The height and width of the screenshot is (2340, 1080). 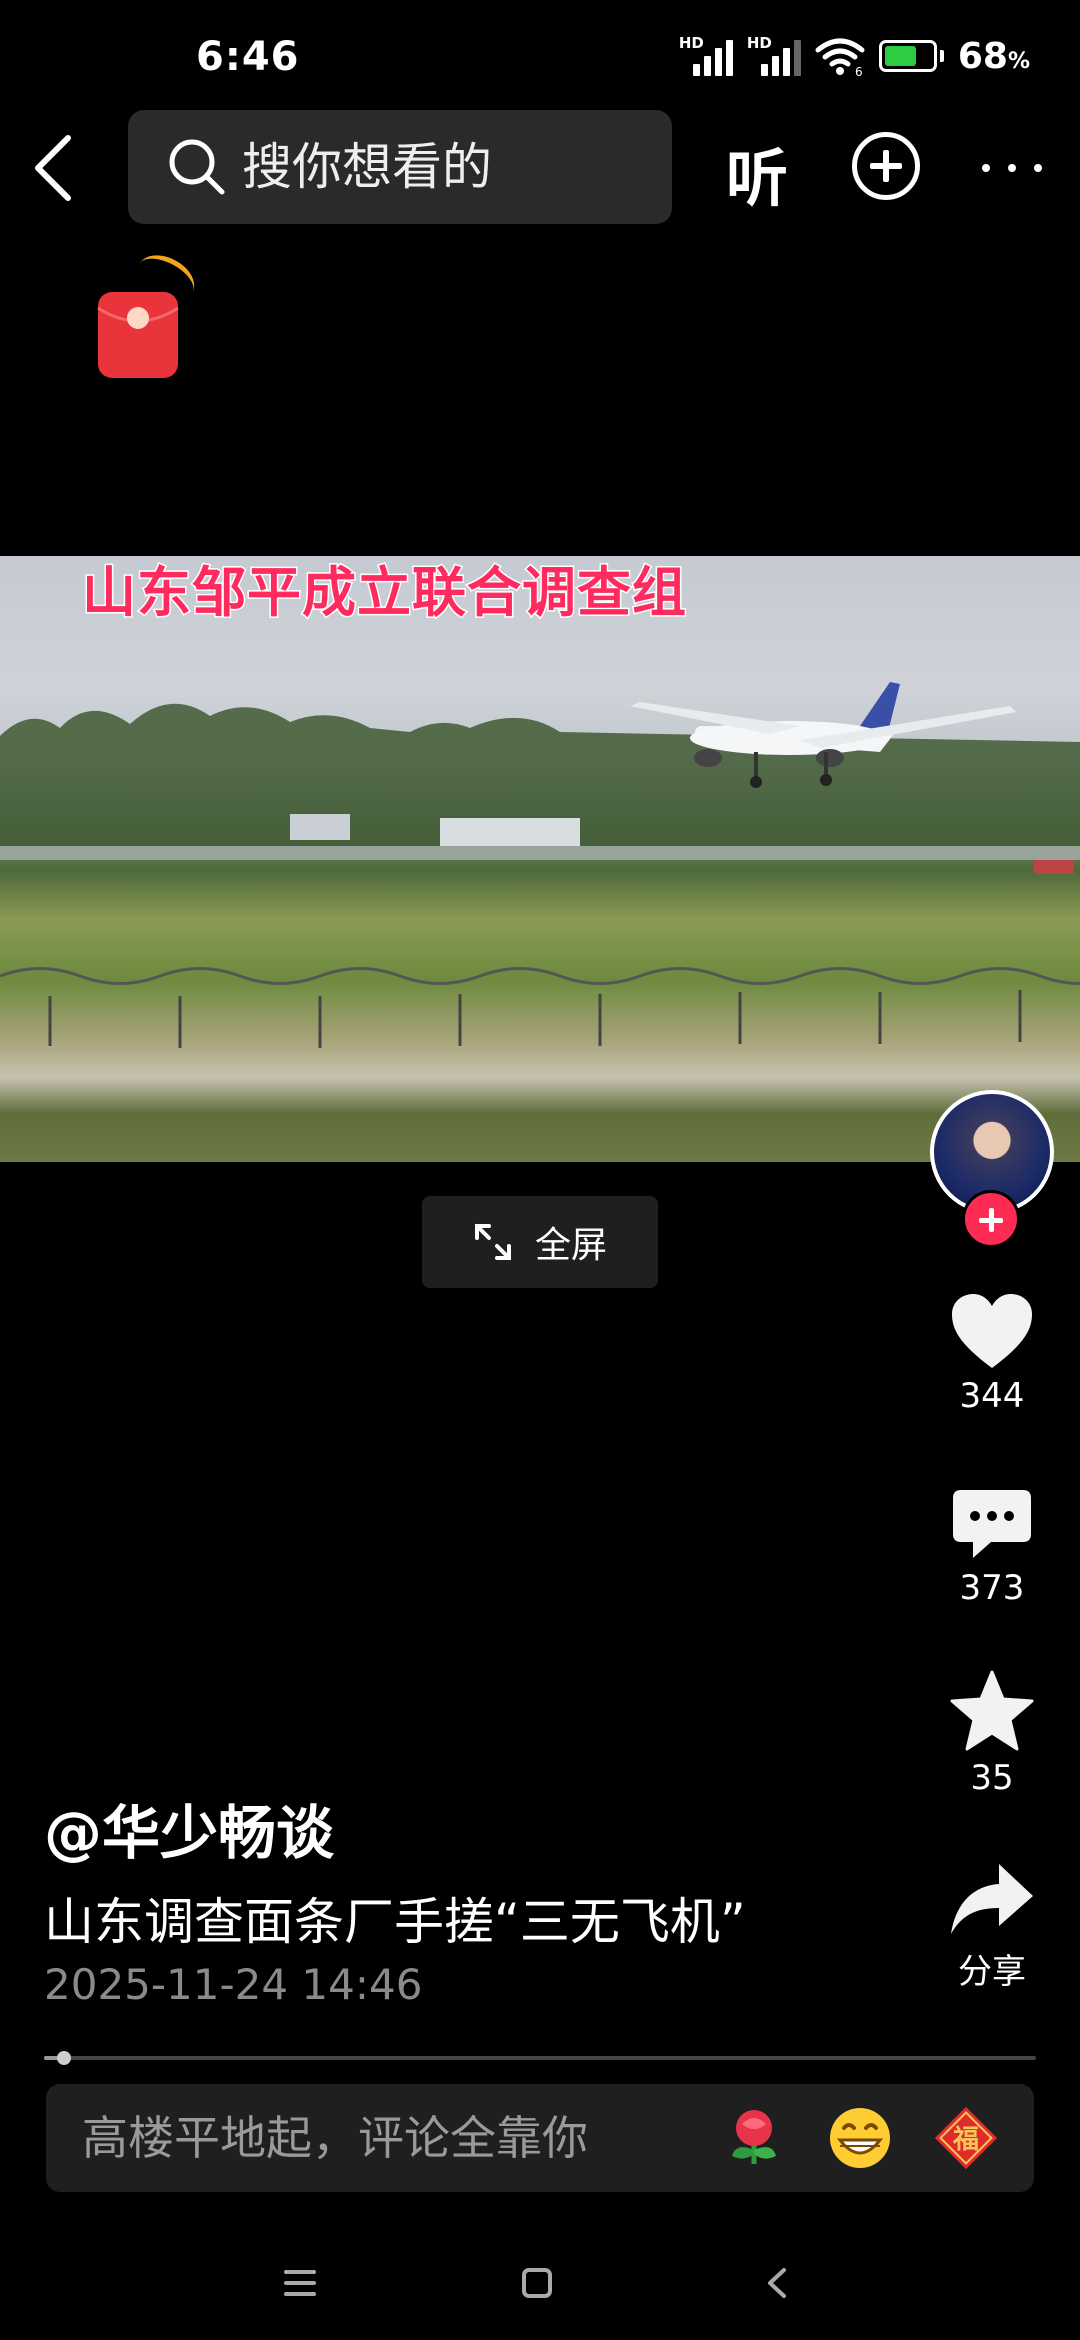 What do you see at coordinates (197, 167) in the screenshot?
I see `search-icon` at bounding box center [197, 167].